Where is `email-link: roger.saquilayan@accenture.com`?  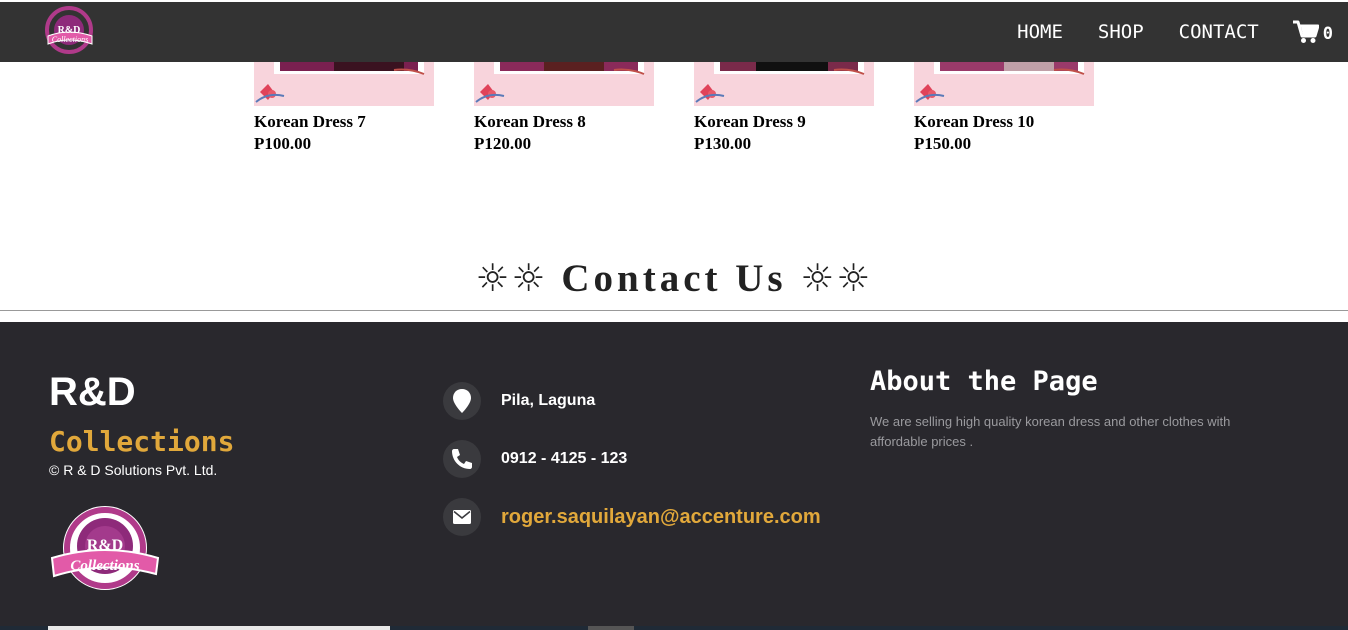
email-link: roger.saquilayan@accenture.com is located at coordinates (661, 517).